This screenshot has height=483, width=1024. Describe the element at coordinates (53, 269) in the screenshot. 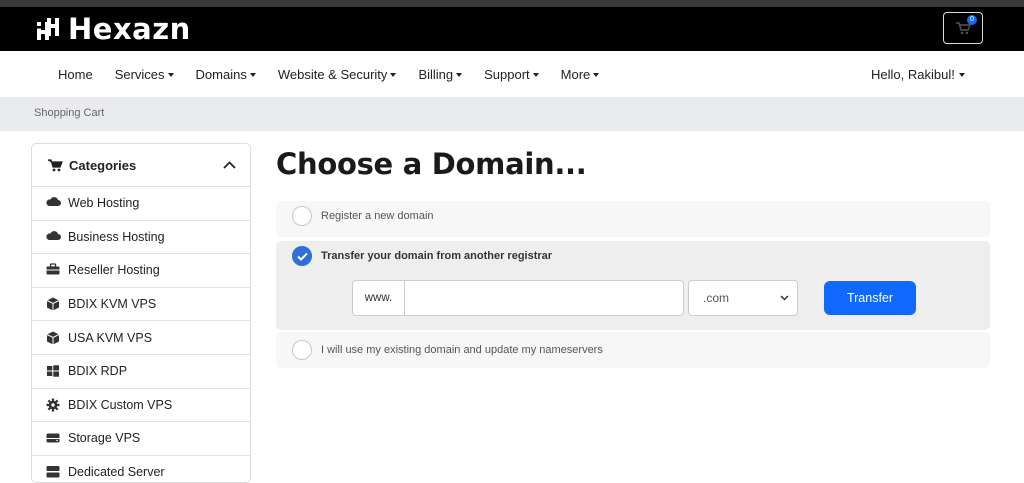

I see `briefcase-icon` at that location.